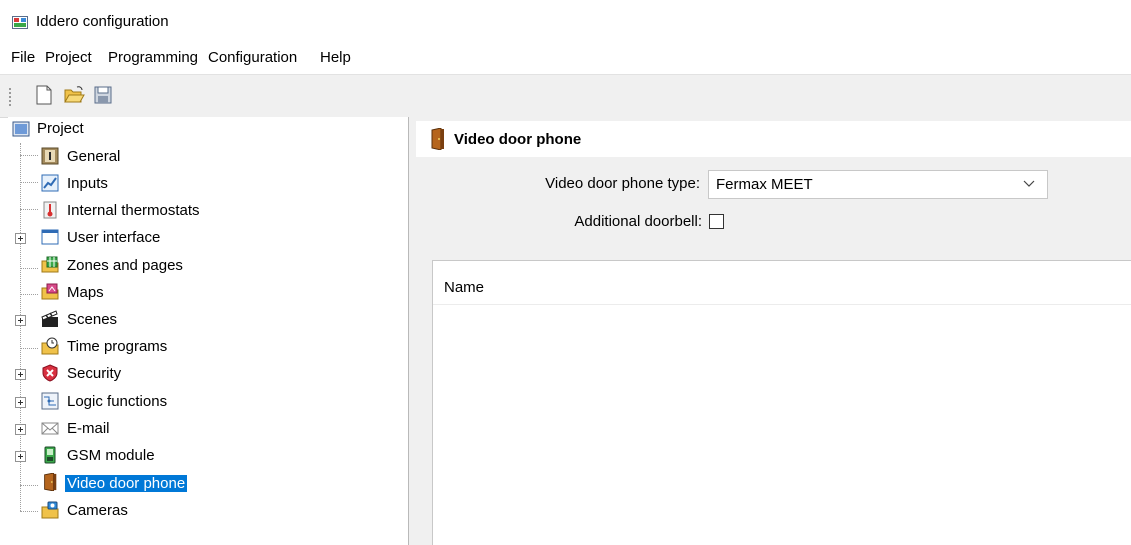 Image resolution: width=1131 pixels, height=545 pixels. Describe the element at coordinates (50, 373) in the screenshot. I see `security-shield-icon` at that location.